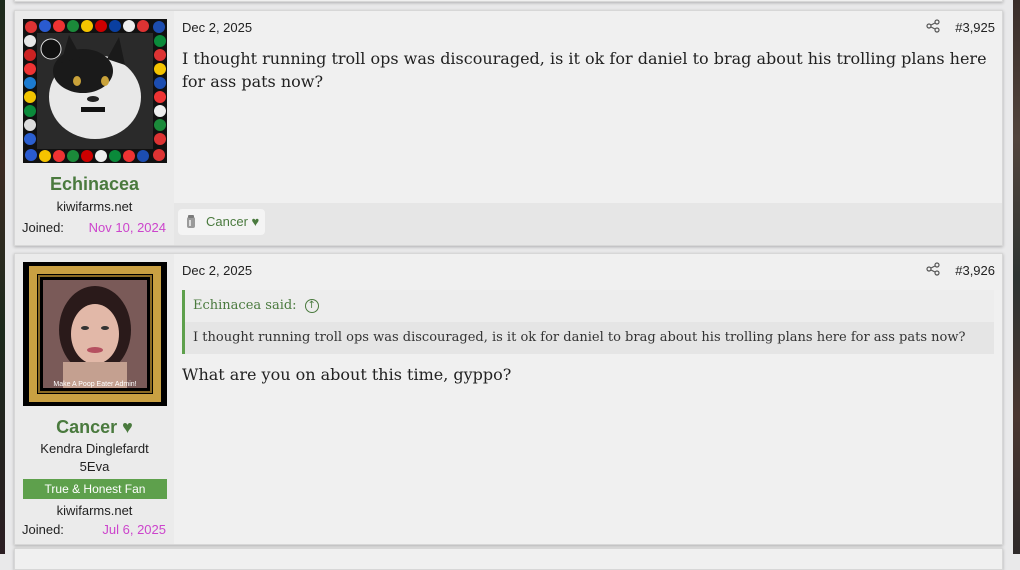 This screenshot has height=570, width=1020. What do you see at coordinates (94, 427) in the screenshot?
I see `username: Cancer ♥` at bounding box center [94, 427].